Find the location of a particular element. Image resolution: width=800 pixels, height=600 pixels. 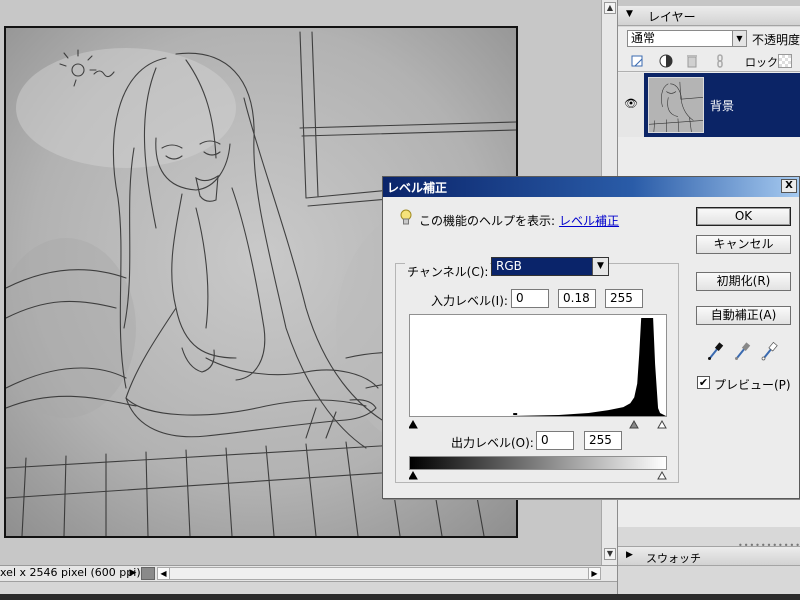

input-levels-slider is located at coordinates (538, 424).